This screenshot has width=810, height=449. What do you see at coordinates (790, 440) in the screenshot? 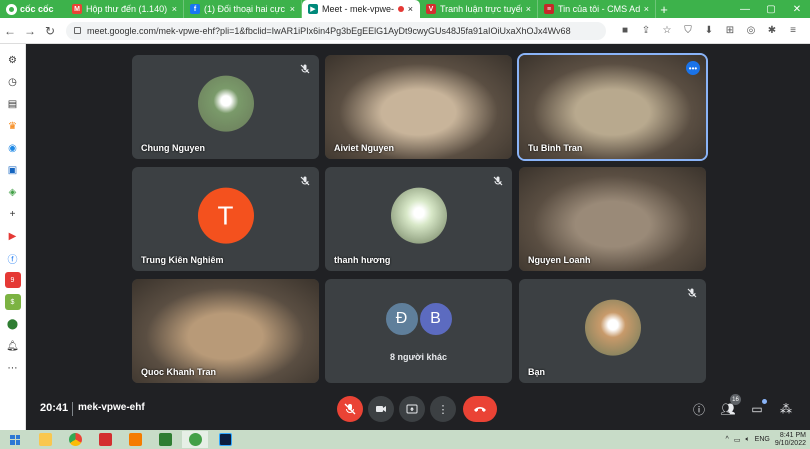
I see `tray-clock: 8:41 PM 9/10/2022` at bounding box center [790, 440].